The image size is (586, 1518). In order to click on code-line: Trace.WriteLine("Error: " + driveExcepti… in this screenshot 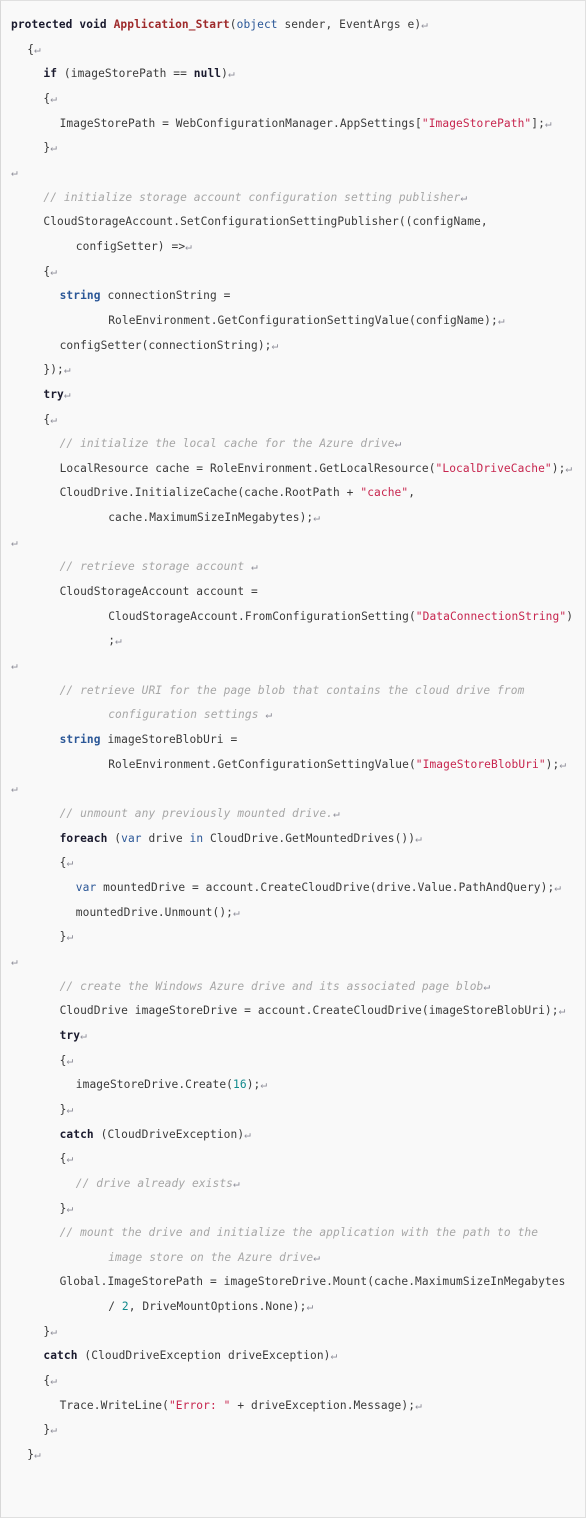, I will do `click(317, 1406)`.